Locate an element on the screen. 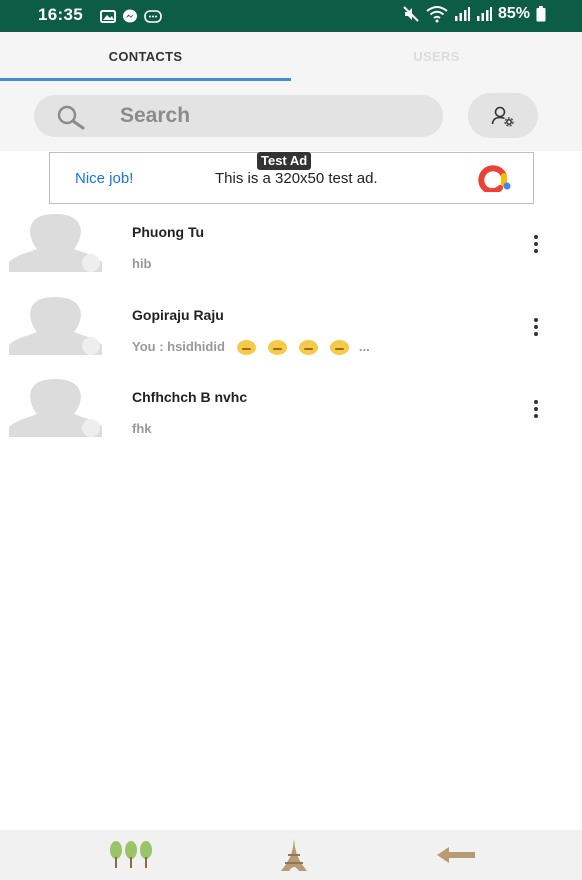  mute-icon is located at coordinates (411, 14).